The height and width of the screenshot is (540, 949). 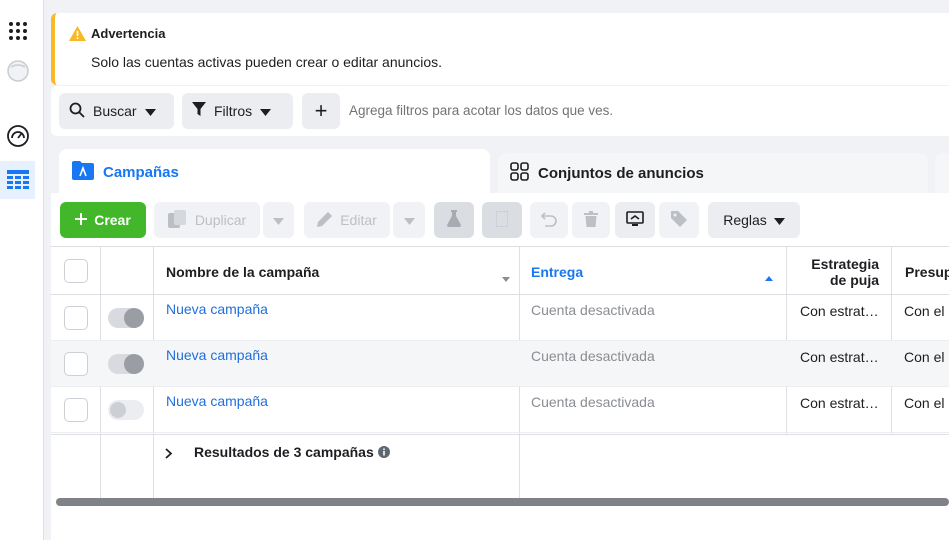 I want to click on undo-button, so click(x=549, y=220).